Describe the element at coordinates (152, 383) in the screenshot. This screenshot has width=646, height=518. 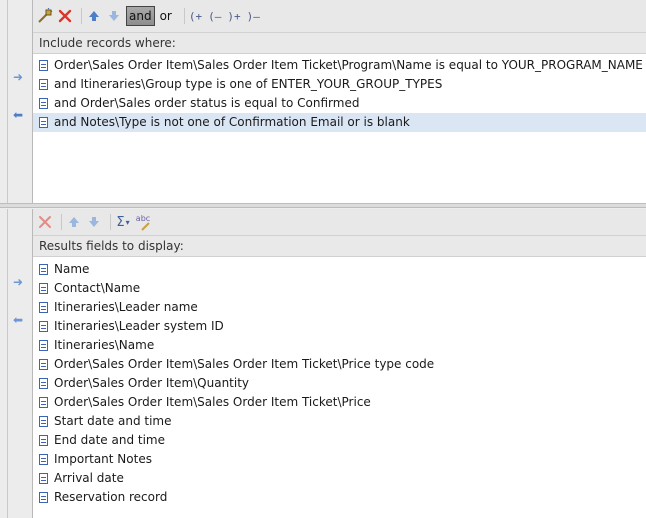
I see `results-row-text: Order\Sales Order Item\Quantity` at that location.